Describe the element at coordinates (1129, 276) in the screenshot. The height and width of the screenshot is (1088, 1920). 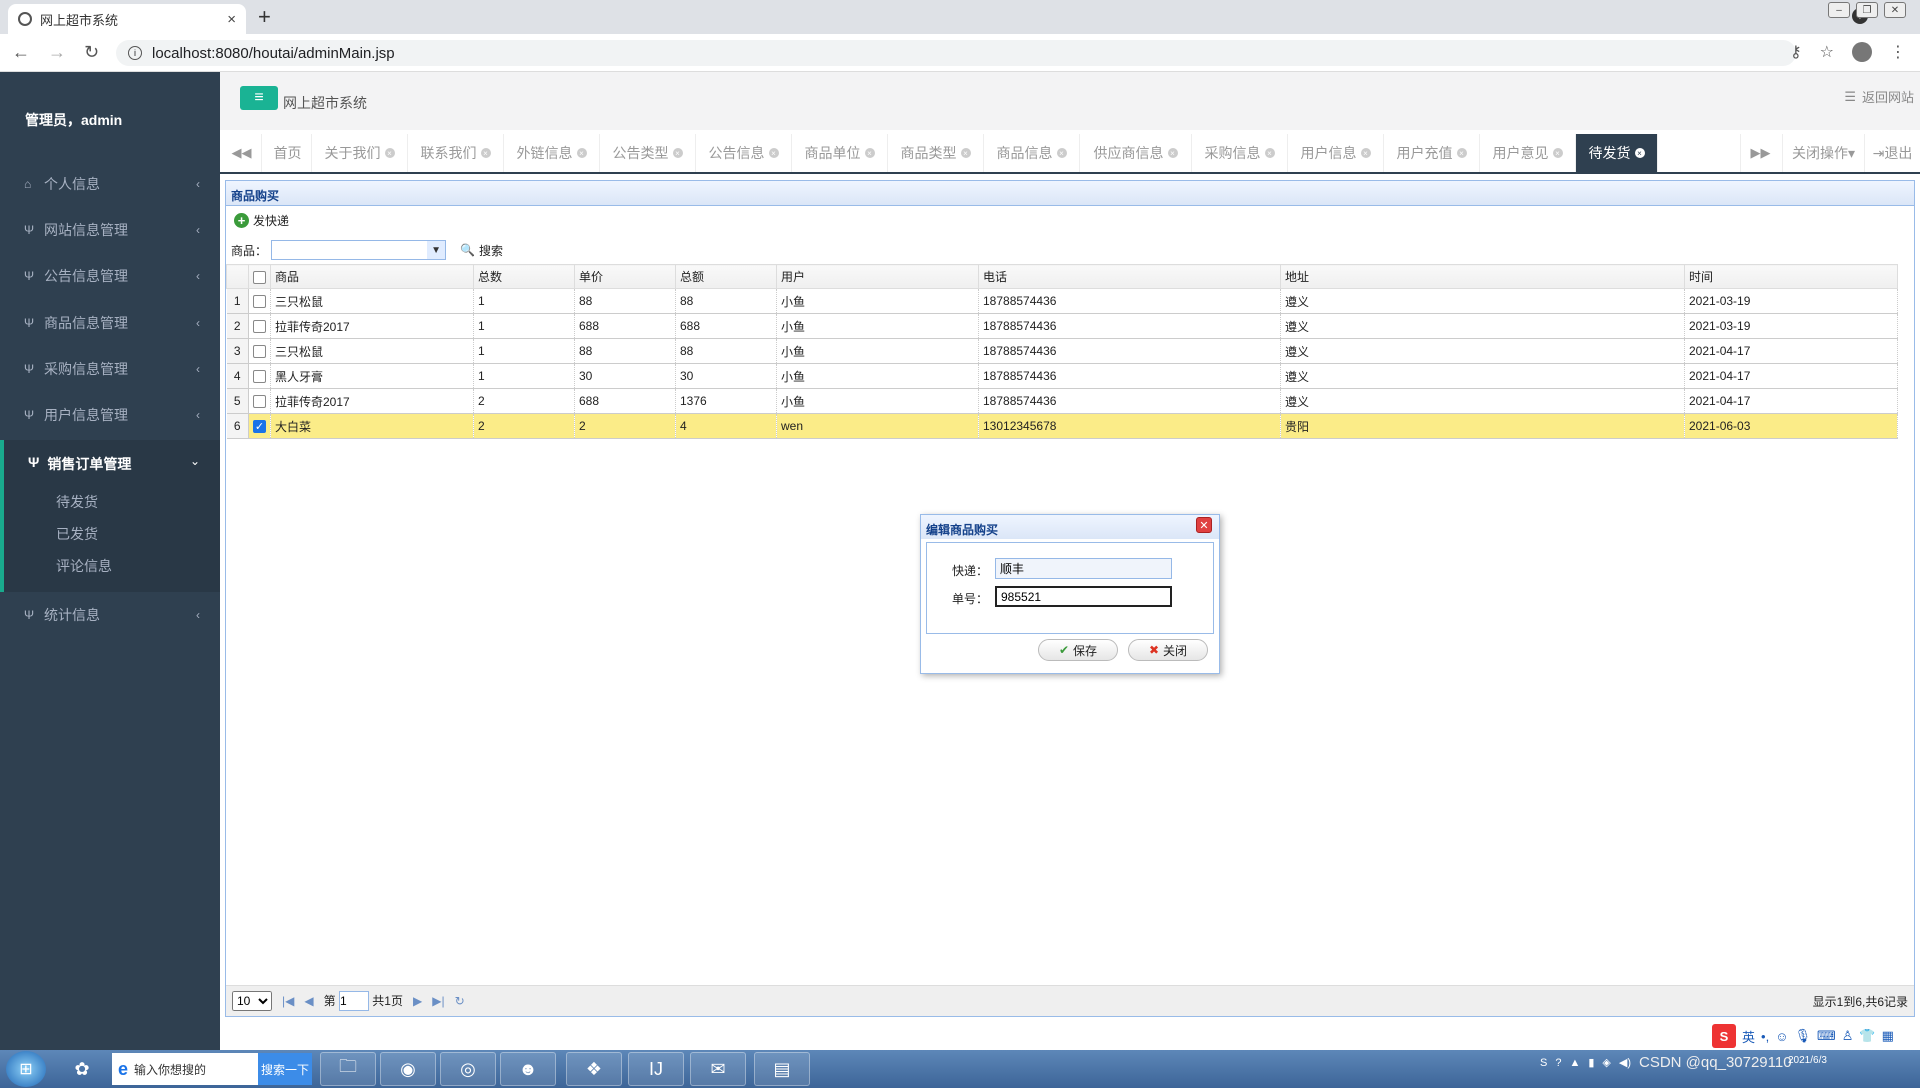
I see `column-header: 电话` at that location.